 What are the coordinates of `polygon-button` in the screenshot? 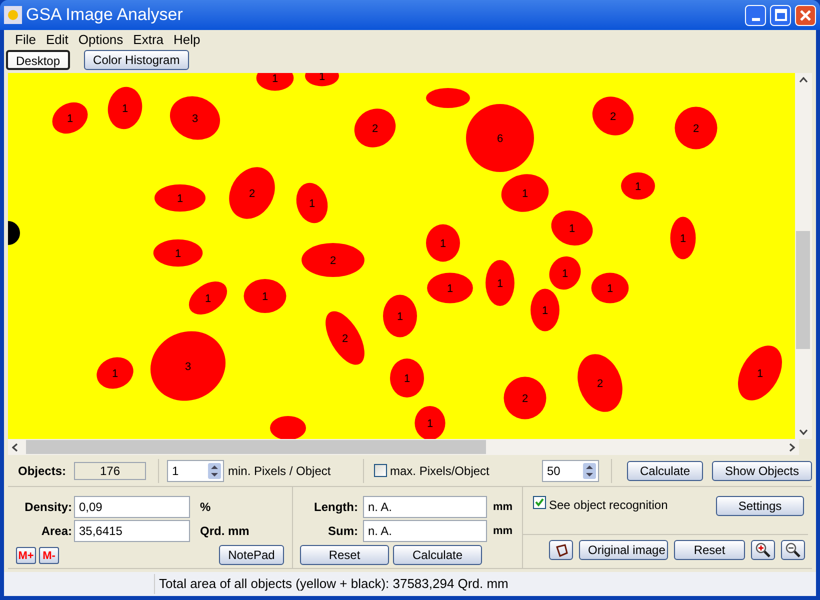 It's located at (561, 550).